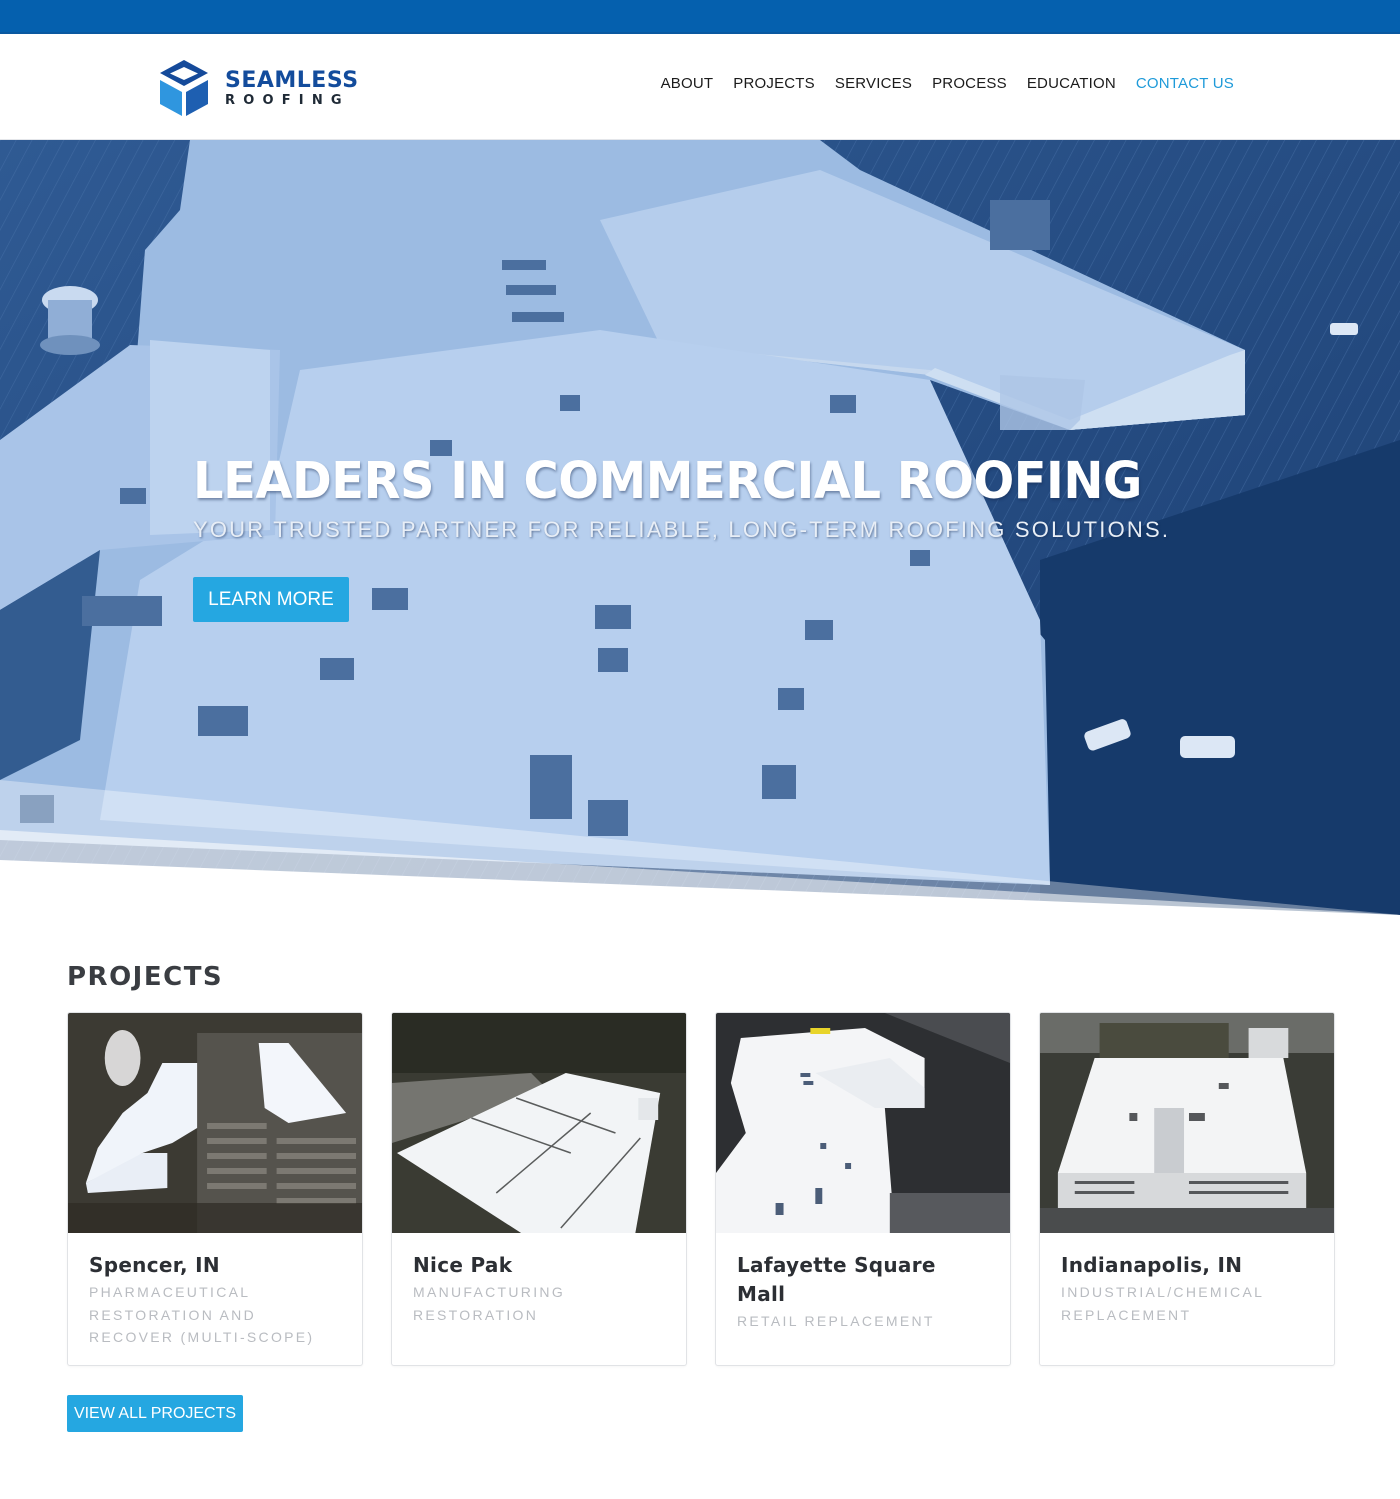  I want to click on logo-tagline: ROOFING, so click(287, 100).